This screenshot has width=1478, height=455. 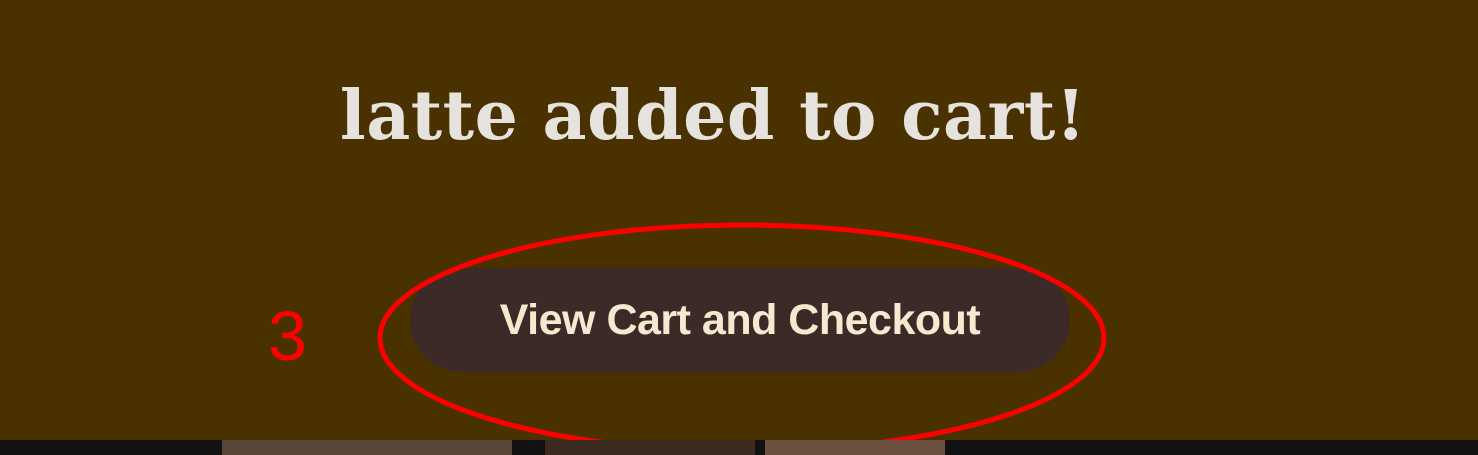 What do you see at coordinates (287, 336) in the screenshot?
I see `annotation-step-number: 3` at bounding box center [287, 336].